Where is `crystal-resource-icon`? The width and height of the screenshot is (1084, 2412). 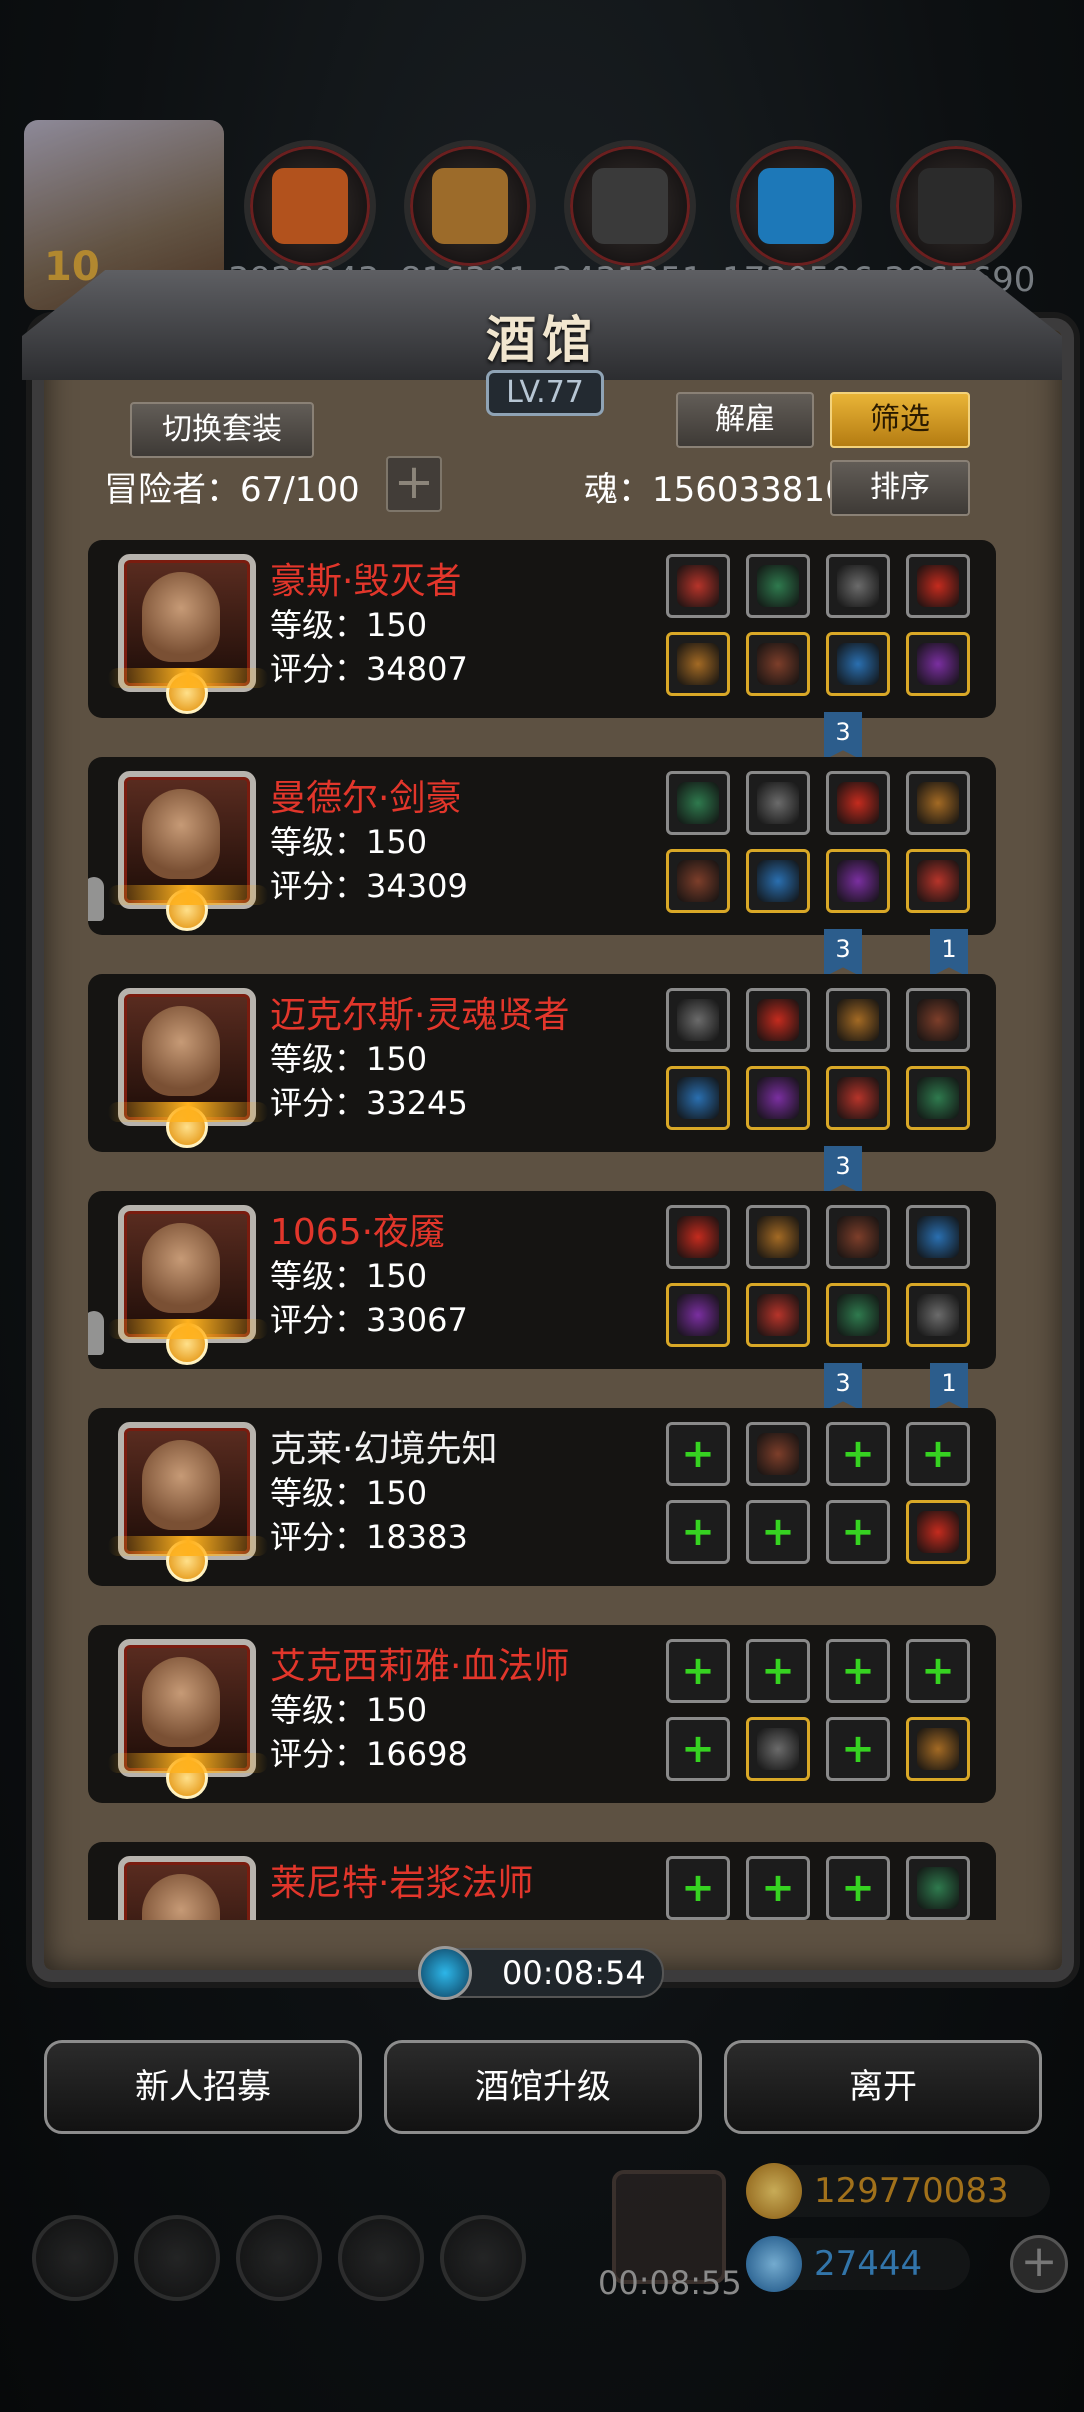 crystal-resource-icon is located at coordinates (796, 206).